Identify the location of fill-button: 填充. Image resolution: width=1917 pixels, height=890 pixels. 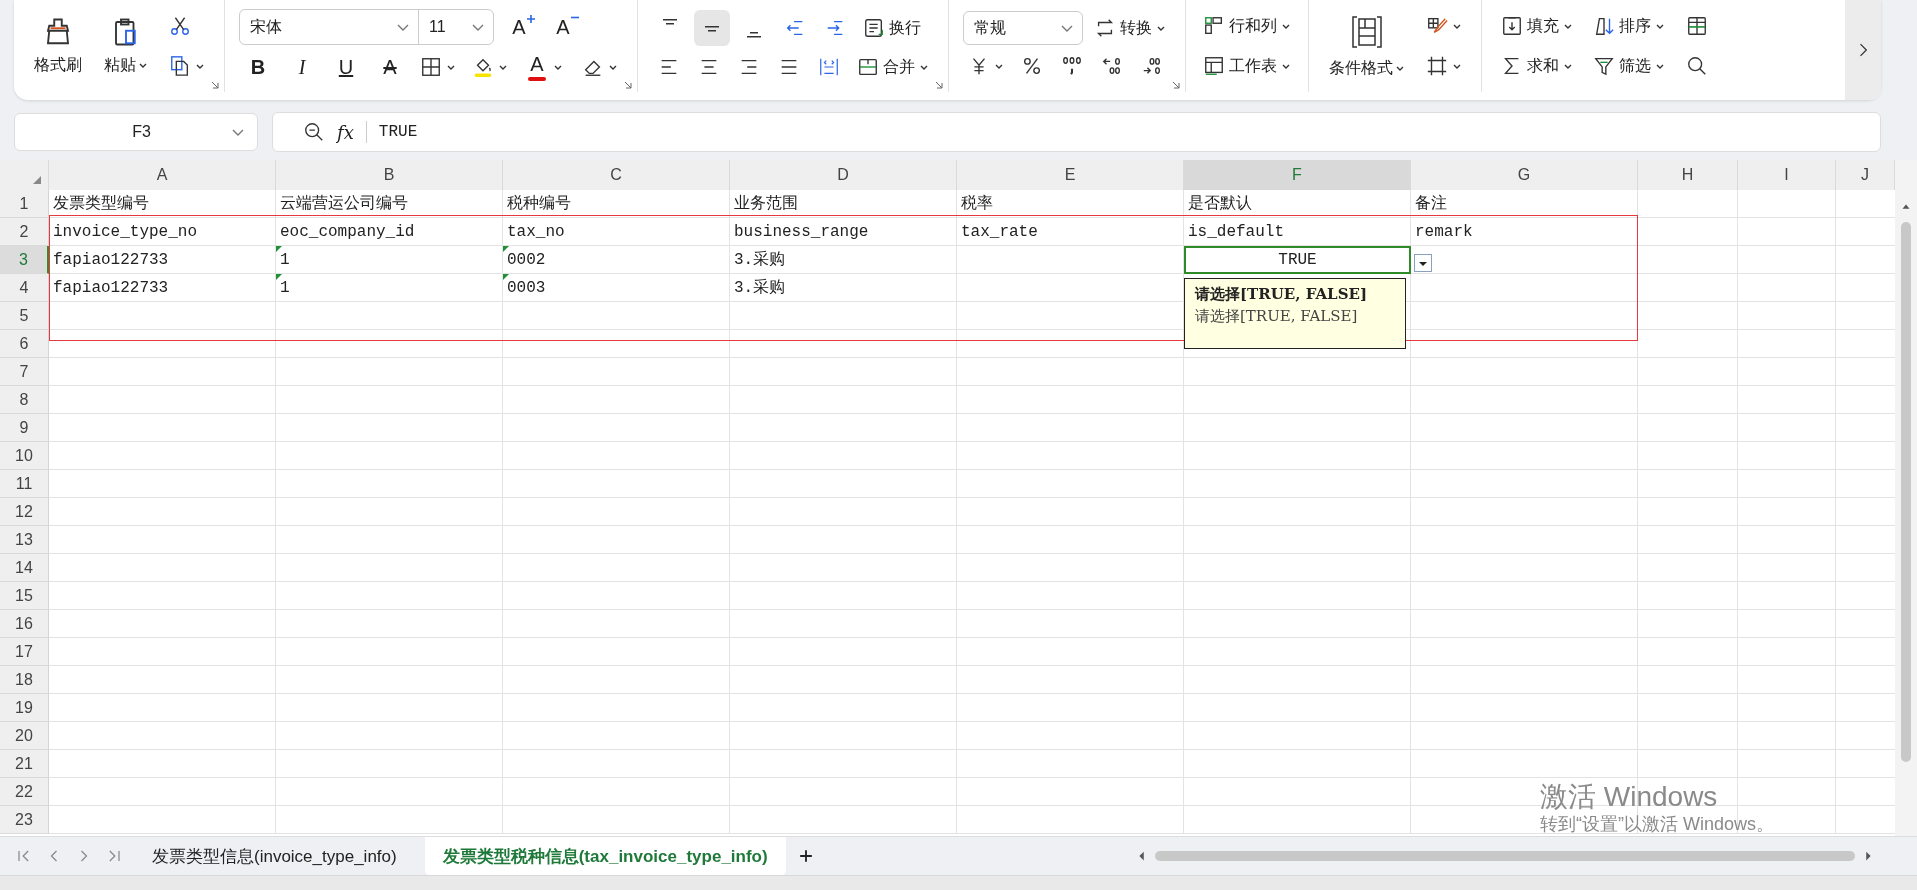
(1537, 26).